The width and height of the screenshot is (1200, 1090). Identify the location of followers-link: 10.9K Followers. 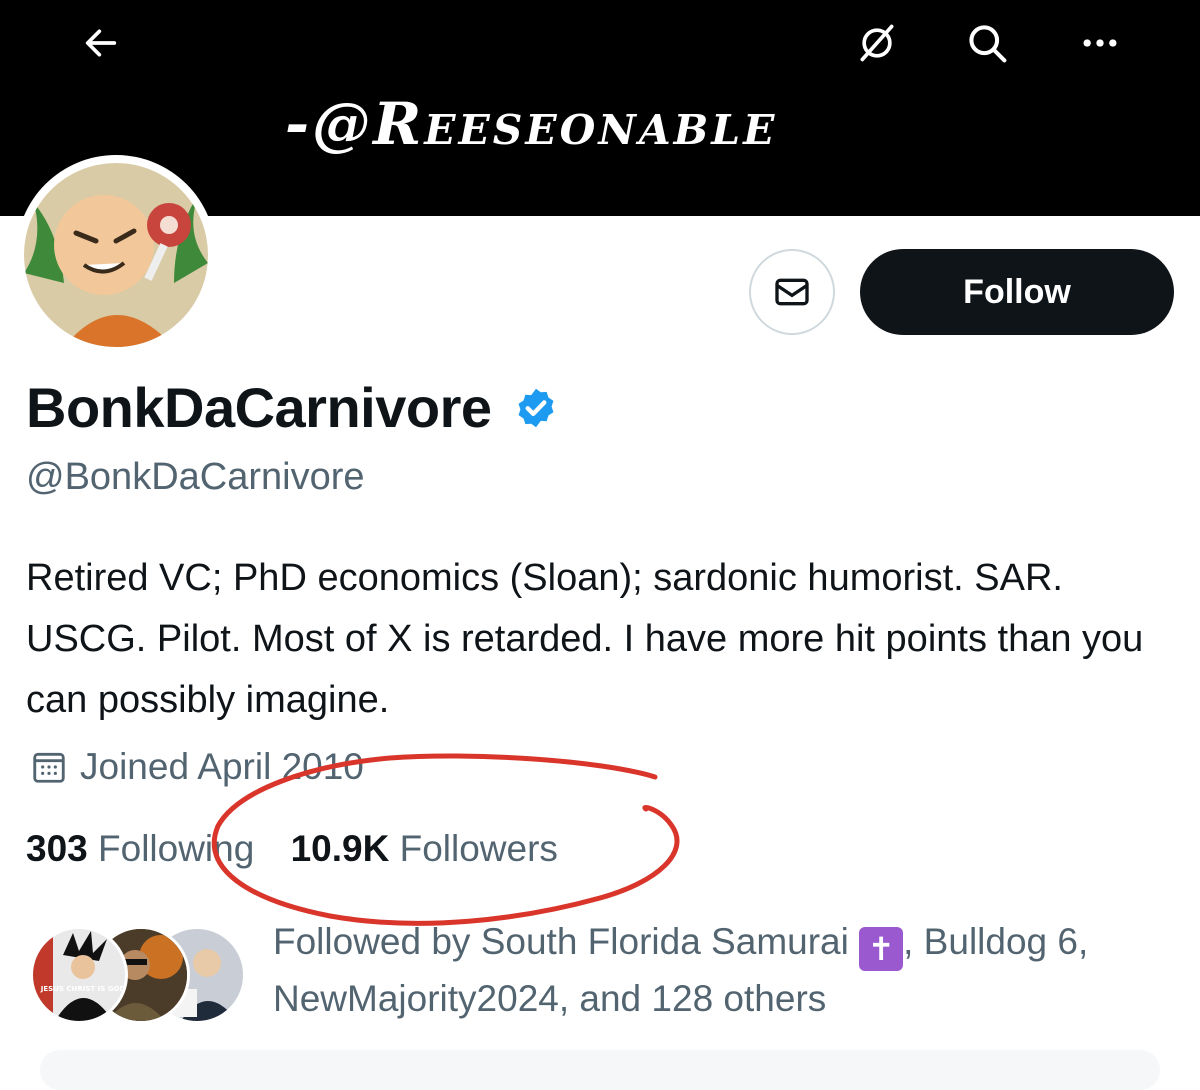
(424, 849).